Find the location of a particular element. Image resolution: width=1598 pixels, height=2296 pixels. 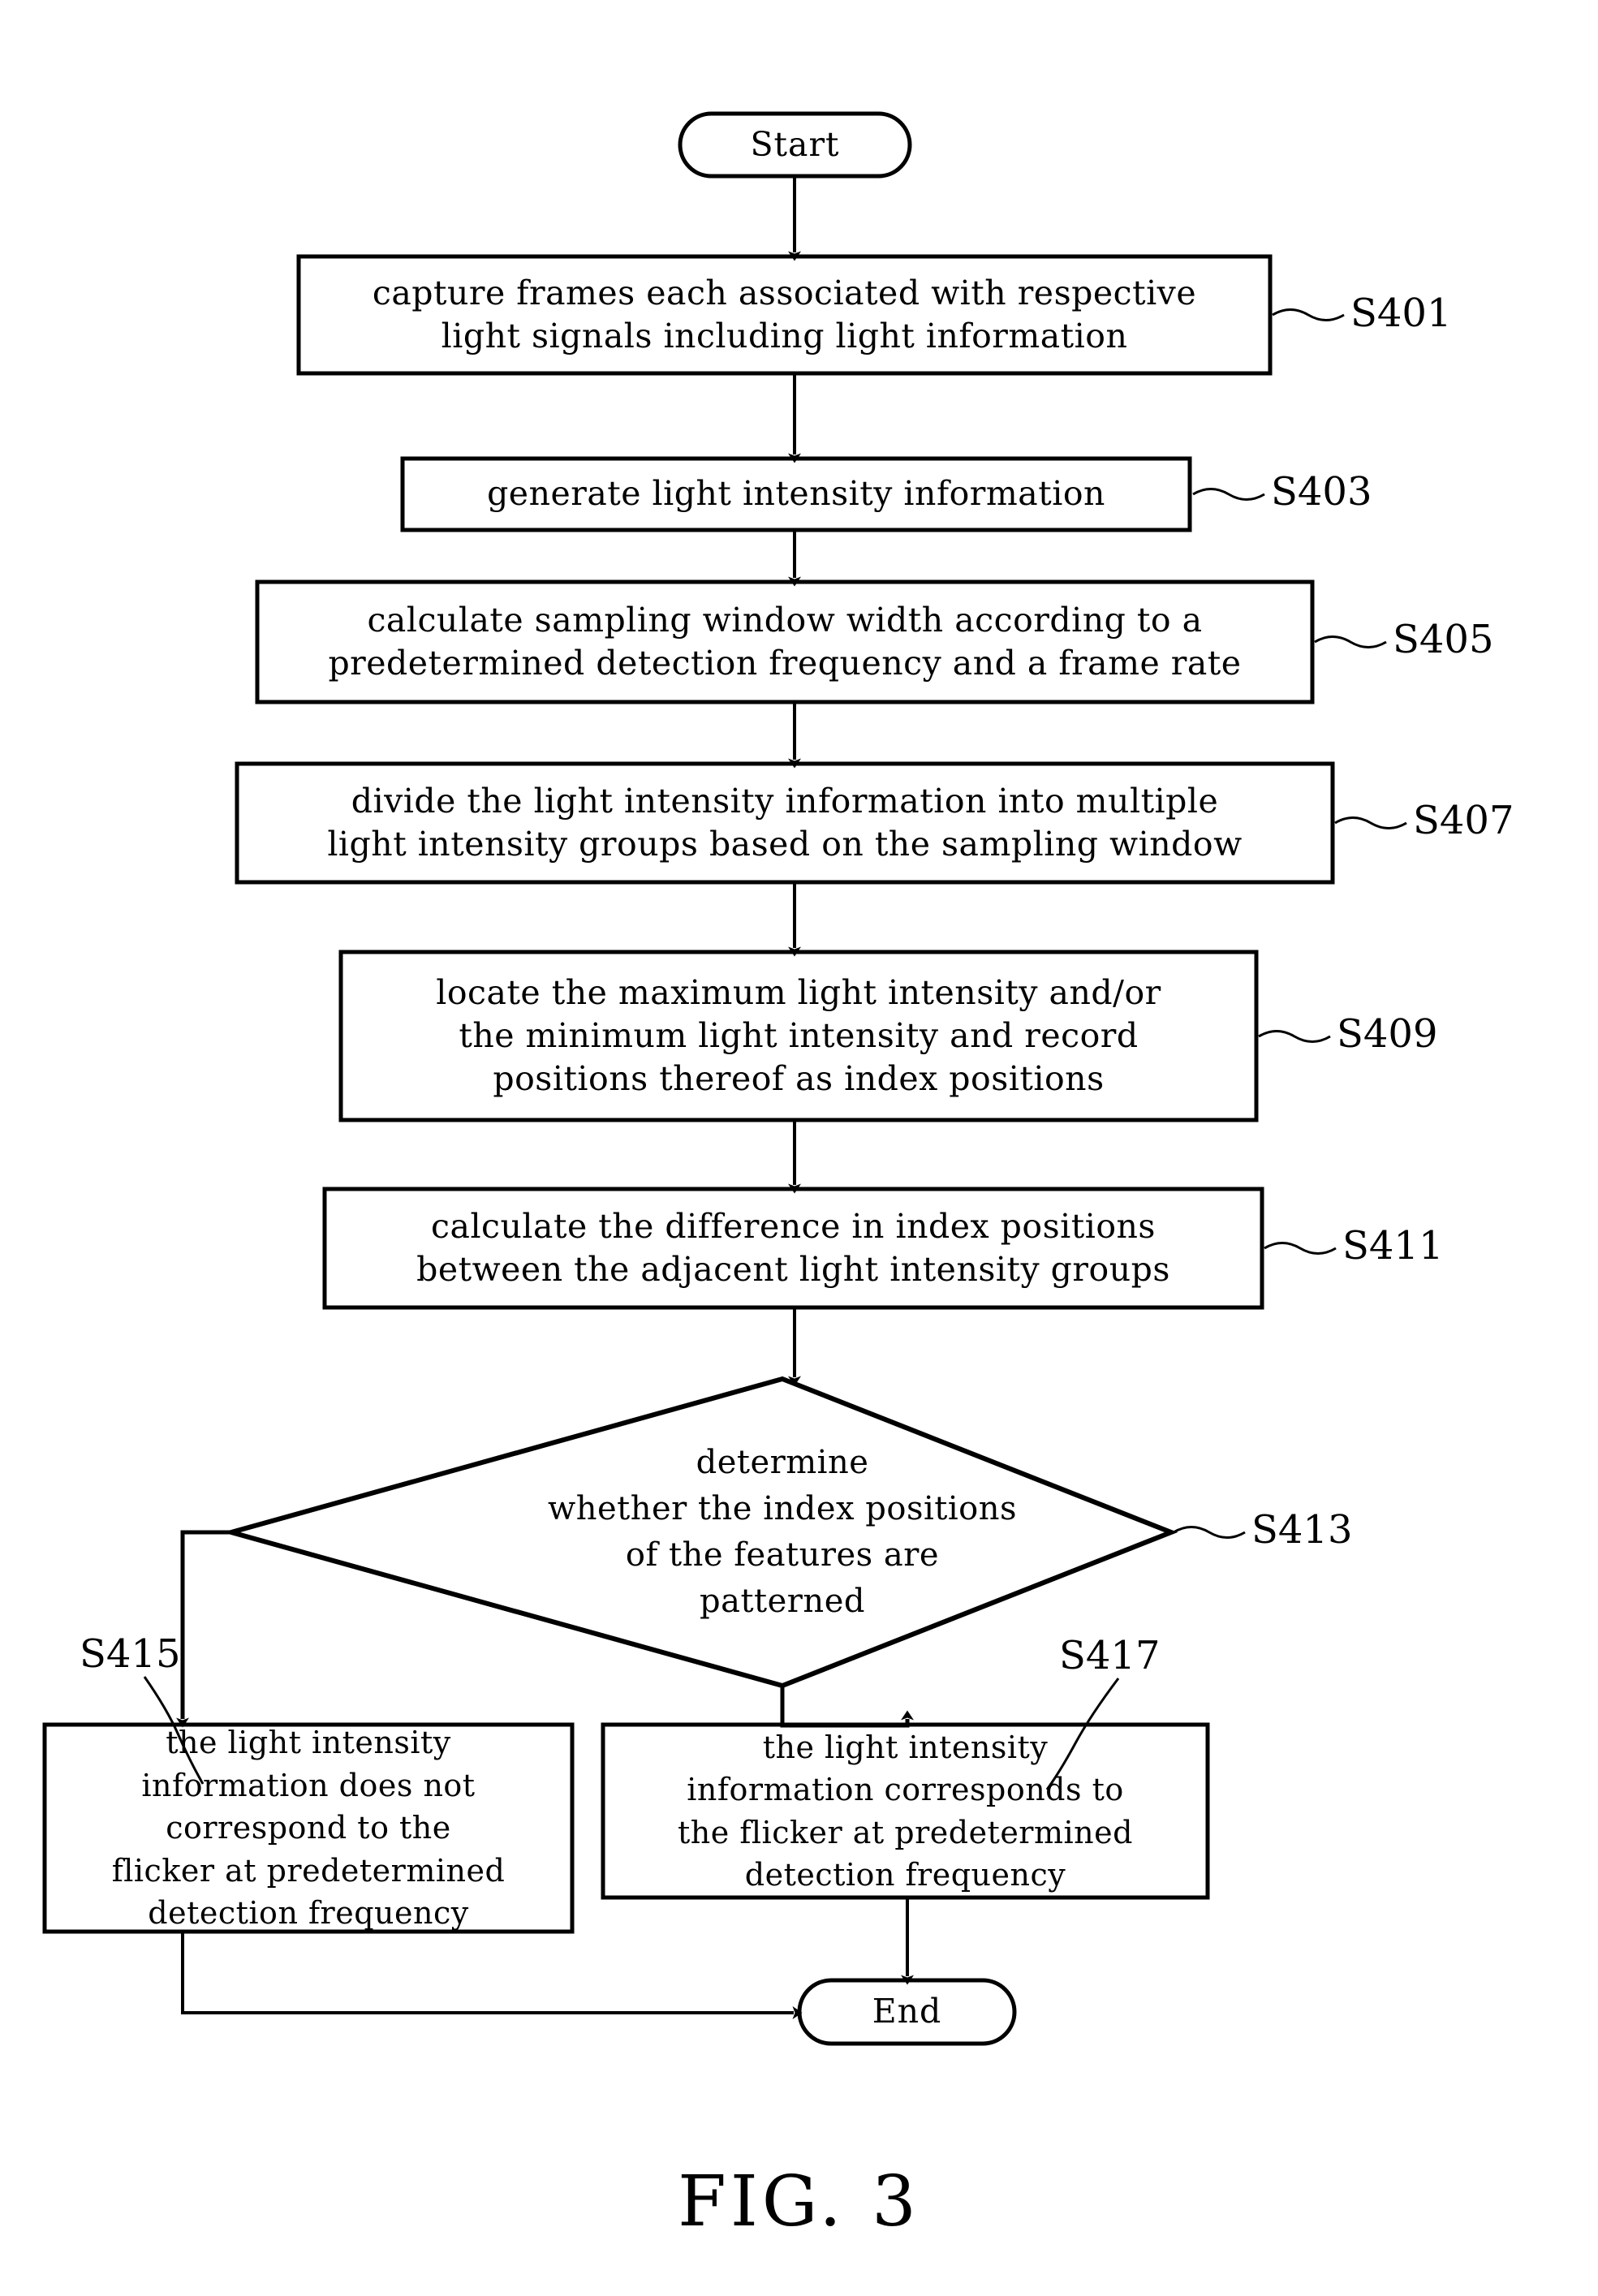

step-ref-s403: S403 is located at coordinates (1321, 492).